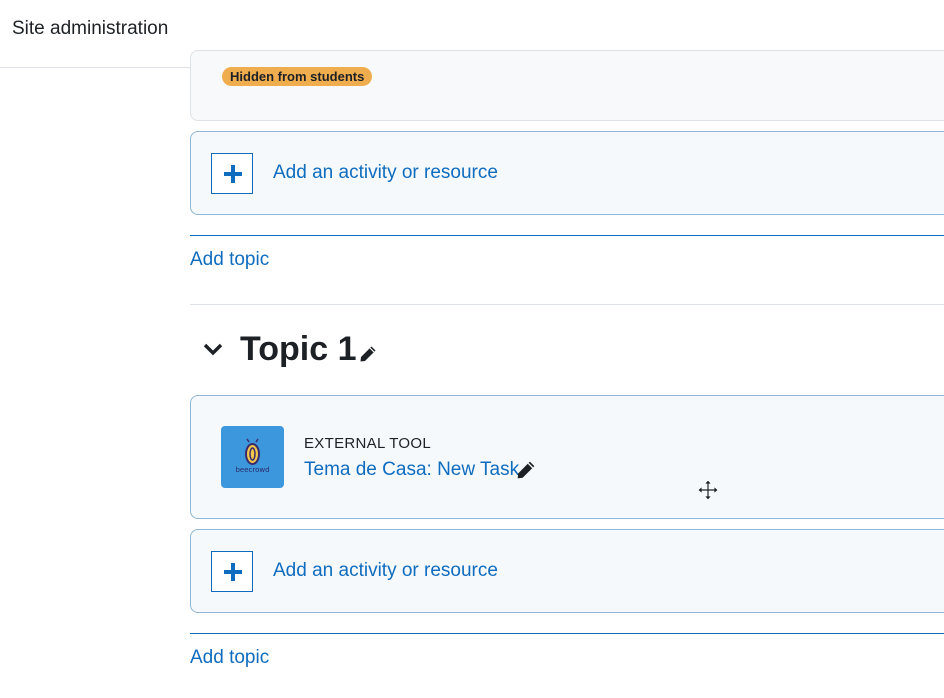  What do you see at coordinates (567, 85) in the screenshot?
I see `previous-activity-card: Hidden from students` at bounding box center [567, 85].